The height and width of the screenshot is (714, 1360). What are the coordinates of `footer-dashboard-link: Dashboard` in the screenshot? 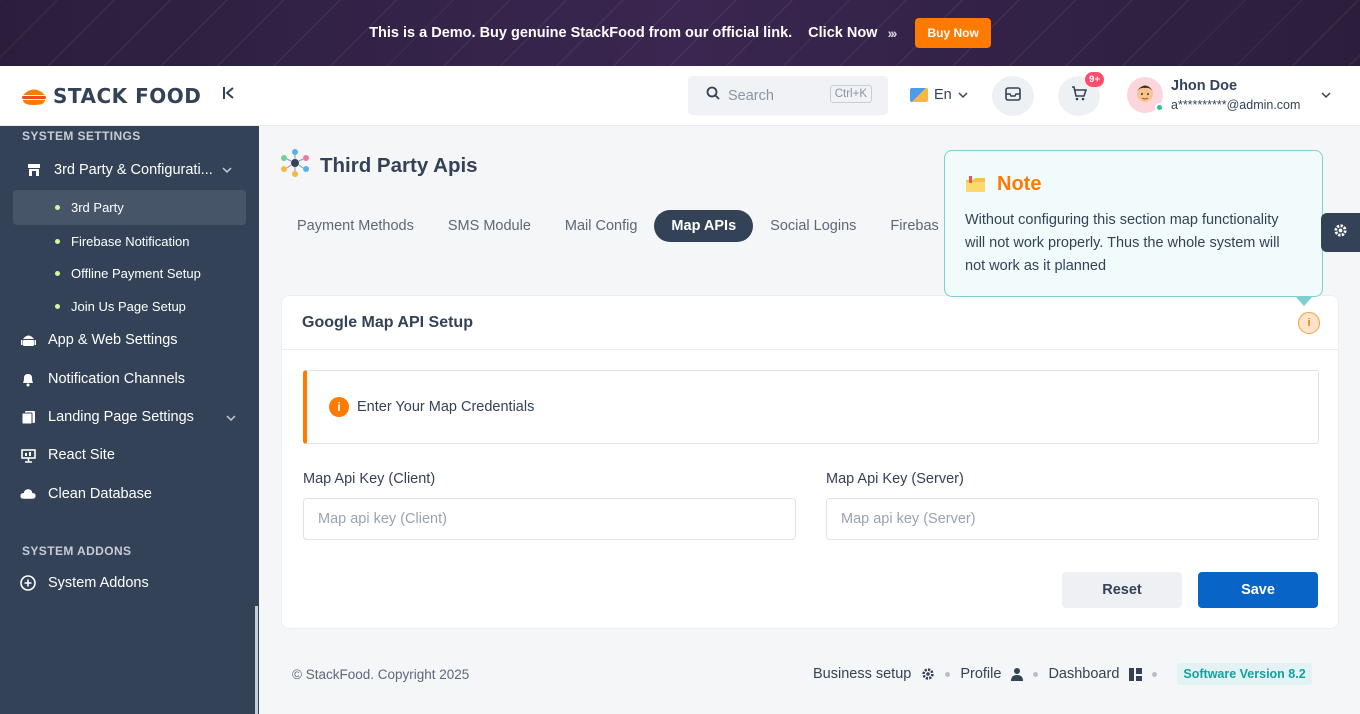 It's located at (1083, 674).